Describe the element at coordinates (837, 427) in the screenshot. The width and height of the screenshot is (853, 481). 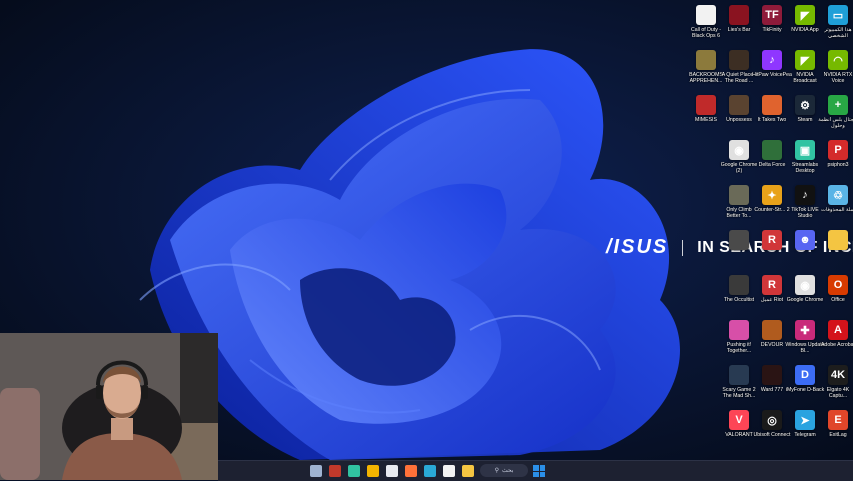
I see `desktop-icon: E ExitLag` at that location.